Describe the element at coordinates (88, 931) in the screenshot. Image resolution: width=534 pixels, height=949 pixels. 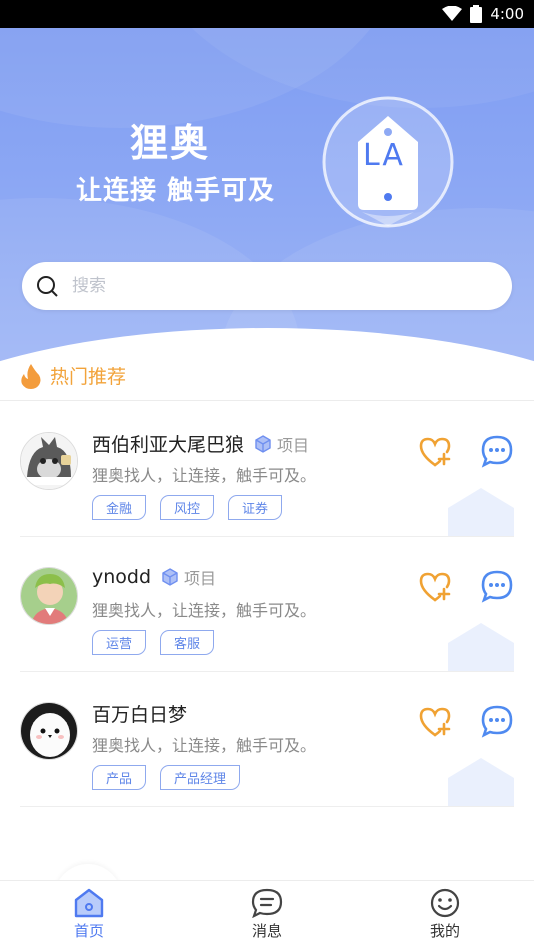
I see `tab-home-label: 首页` at that location.